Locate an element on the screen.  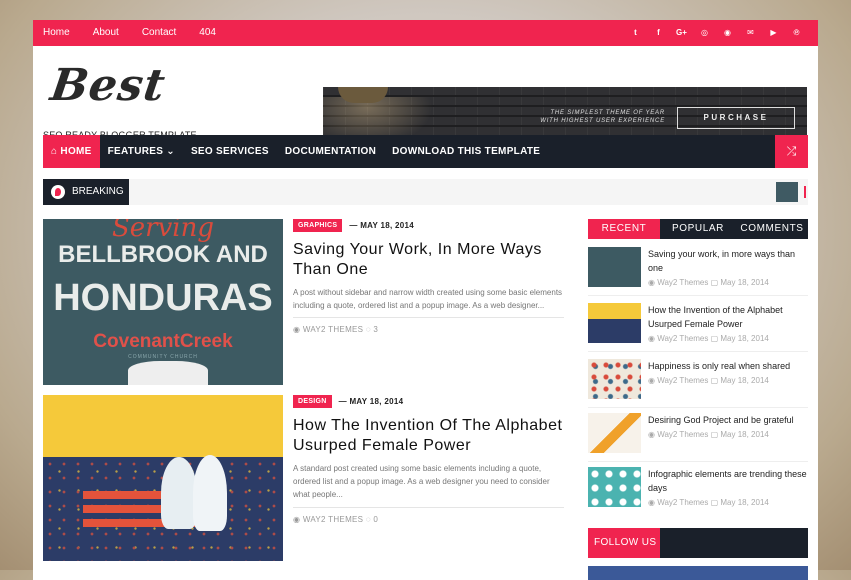
list-item-meta: ◉ Way2 Themes ▢ May 18, 2014 is located at coordinates (708, 434).